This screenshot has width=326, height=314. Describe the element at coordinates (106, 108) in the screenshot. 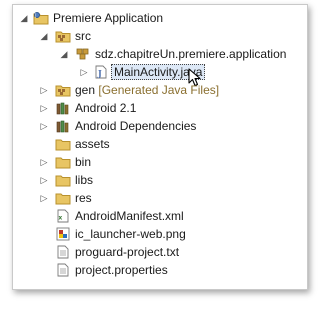

I see `android-label: Android 2.1` at that location.